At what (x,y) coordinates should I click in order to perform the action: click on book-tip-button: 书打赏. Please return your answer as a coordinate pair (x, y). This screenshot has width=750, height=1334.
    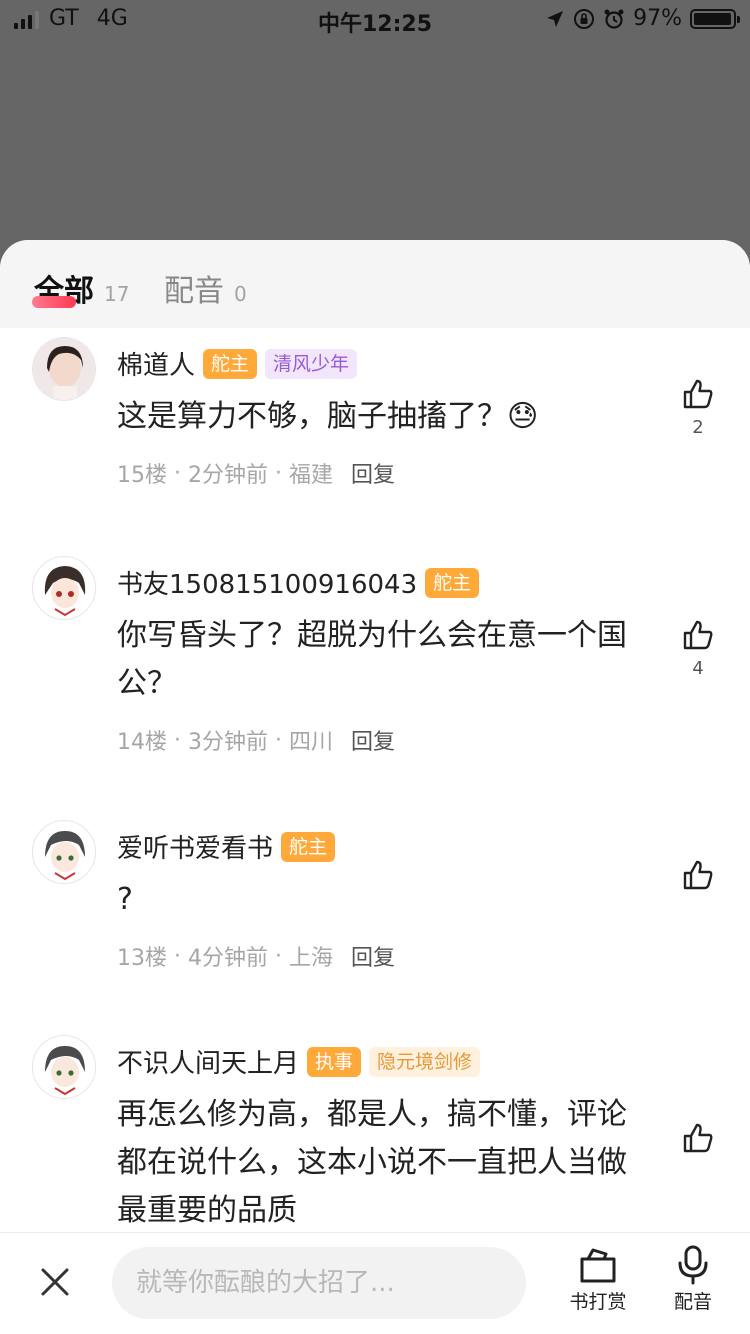
    Looking at the image, I should click on (598, 1279).